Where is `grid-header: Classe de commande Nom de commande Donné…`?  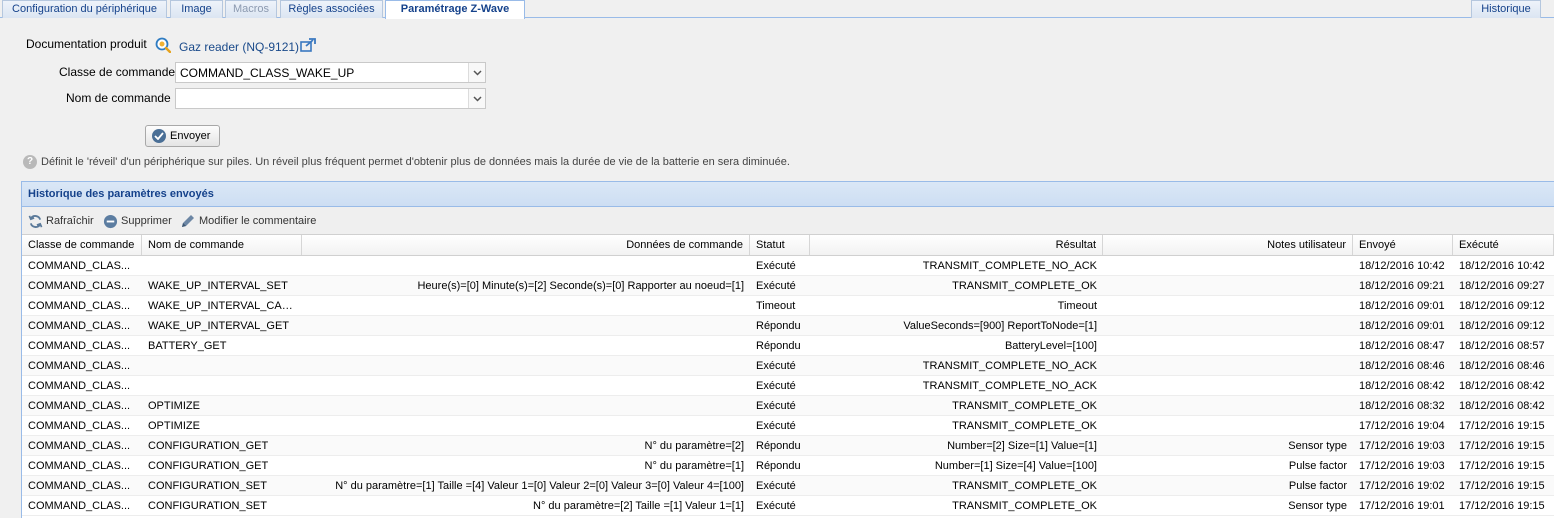
grid-header: Classe de commande Nom de commande Donné… is located at coordinates (788, 245).